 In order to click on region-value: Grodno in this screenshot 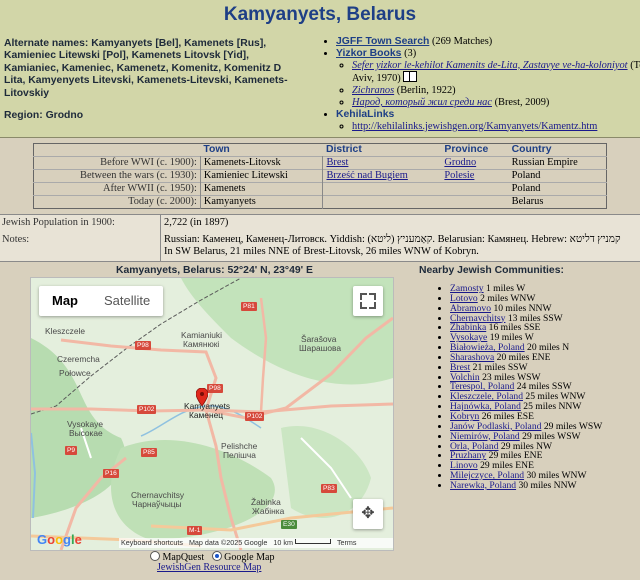, I will do `click(64, 115)`.